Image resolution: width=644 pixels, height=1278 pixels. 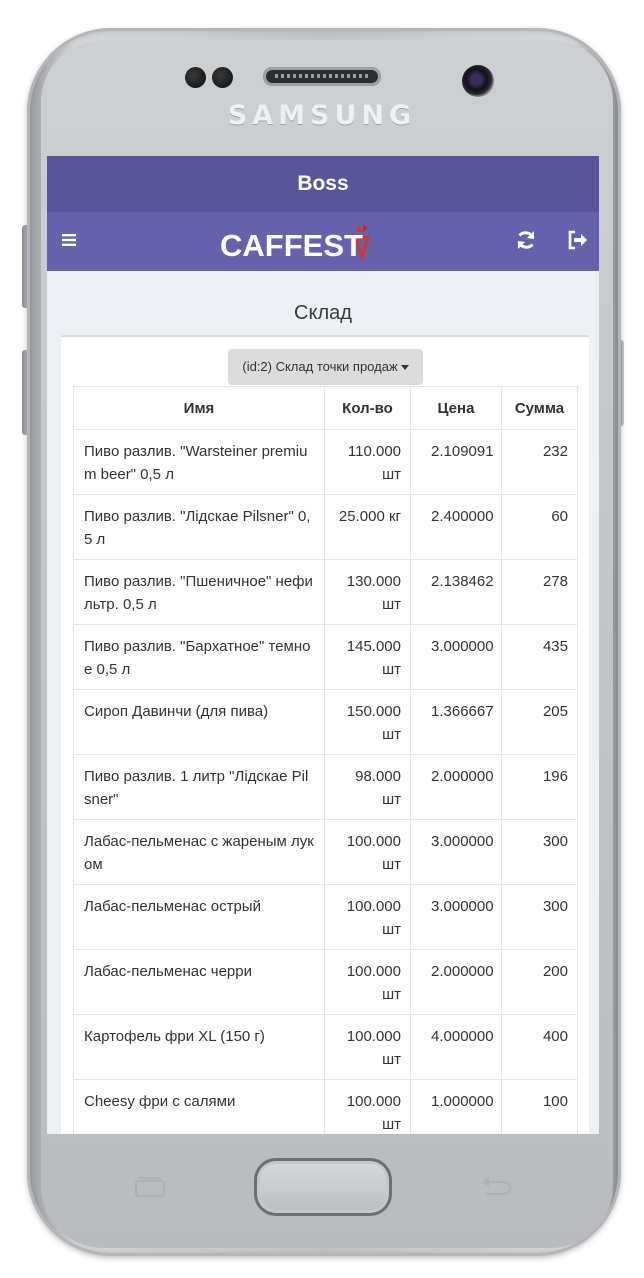 I want to click on column-header-sum: Сумма, so click(x=539, y=408).